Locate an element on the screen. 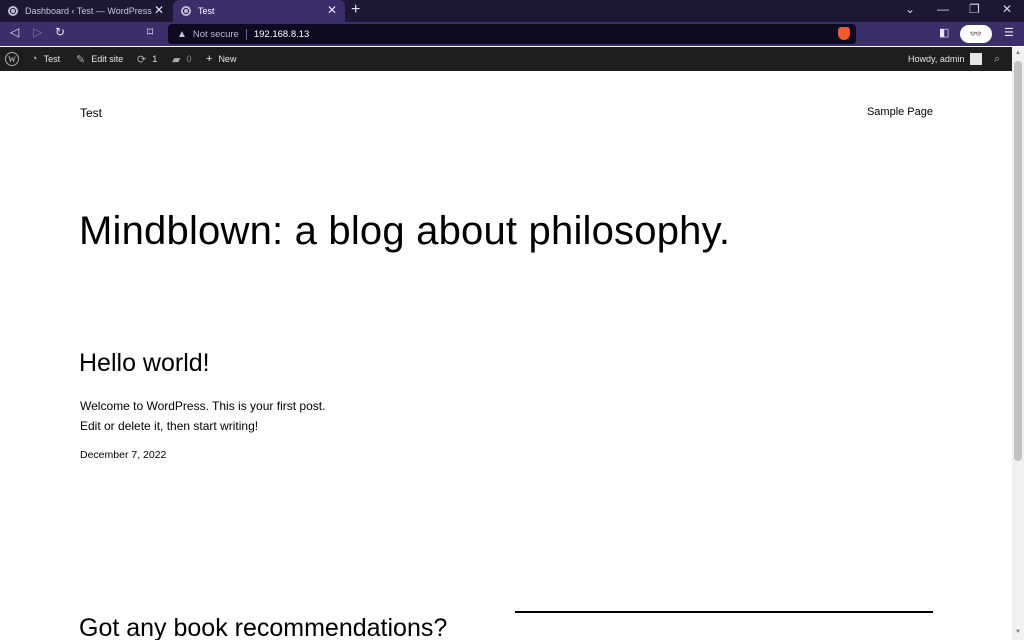  tab-dashboard: Dashboard ‹ Test — WordPress ✕ is located at coordinates (86, 11).